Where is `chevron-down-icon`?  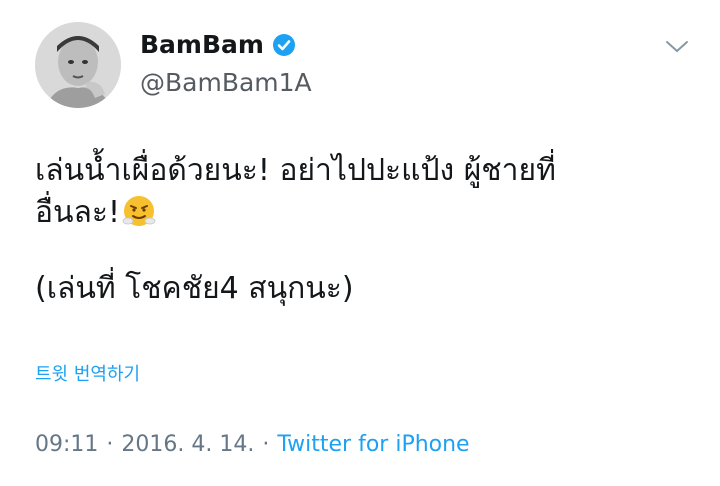 chevron-down-icon is located at coordinates (677, 47).